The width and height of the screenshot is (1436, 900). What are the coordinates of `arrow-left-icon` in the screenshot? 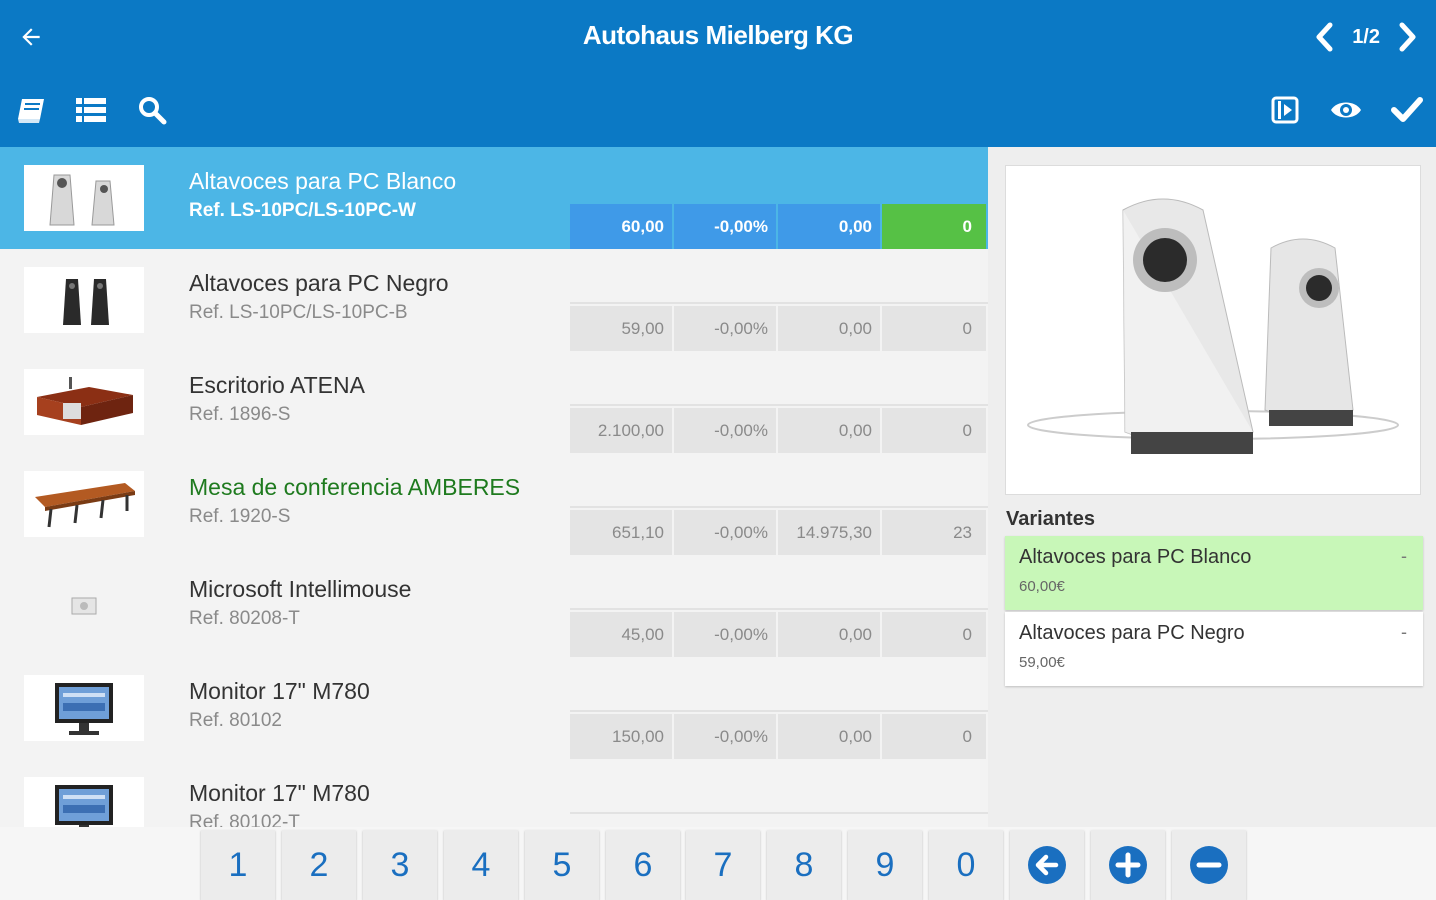 It's located at (31, 37).